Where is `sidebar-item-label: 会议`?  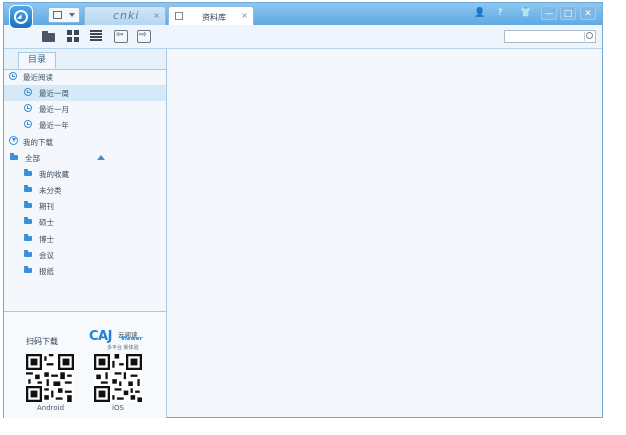
sidebar-item-label: 会议 is located at coordinates (46, 255).